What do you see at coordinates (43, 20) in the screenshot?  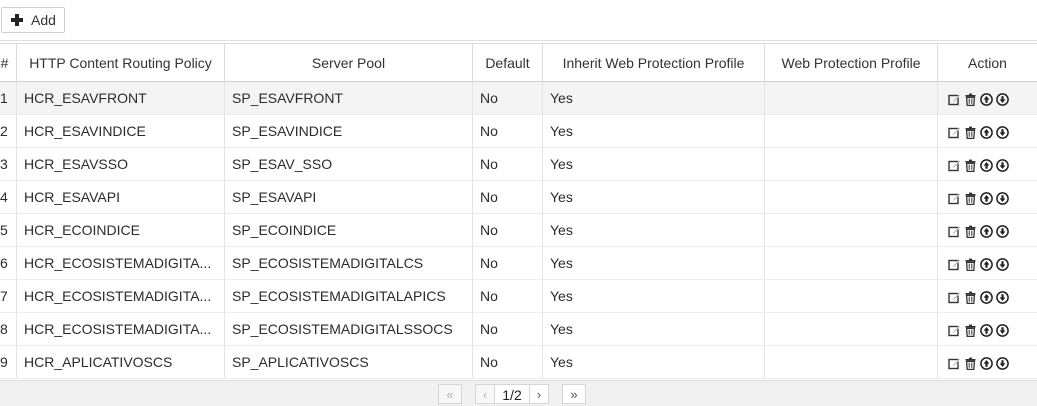 I see `add-button-label: Add` at bounding box center [43, 20].